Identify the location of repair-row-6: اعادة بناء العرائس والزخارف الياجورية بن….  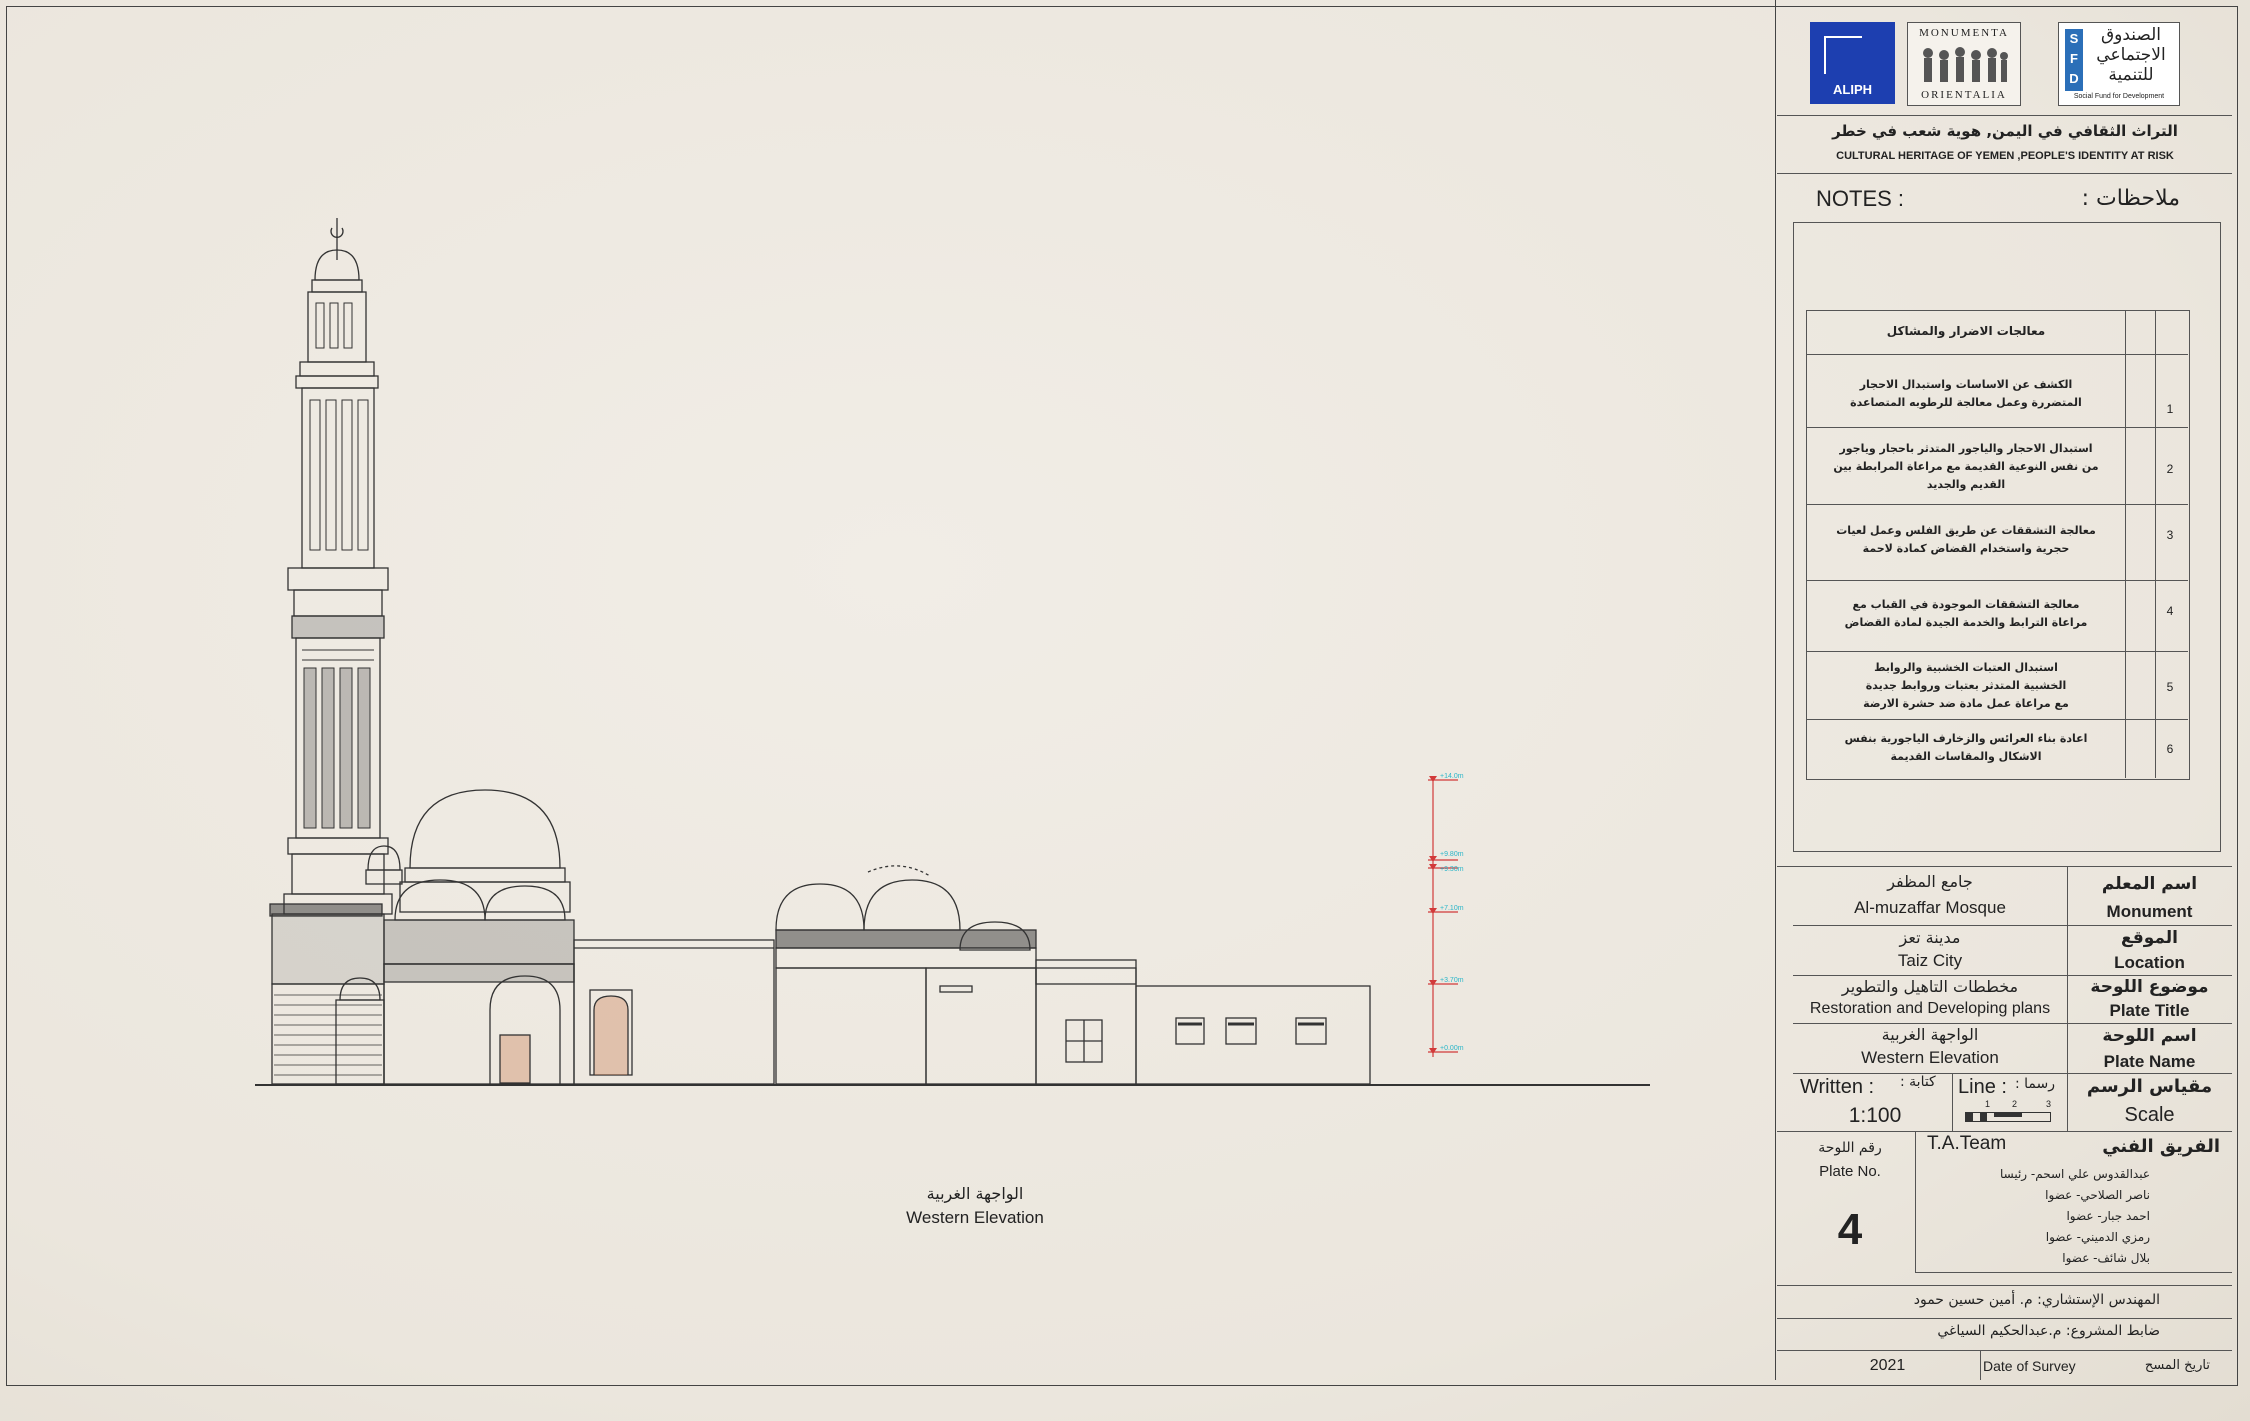
(1966, 747).